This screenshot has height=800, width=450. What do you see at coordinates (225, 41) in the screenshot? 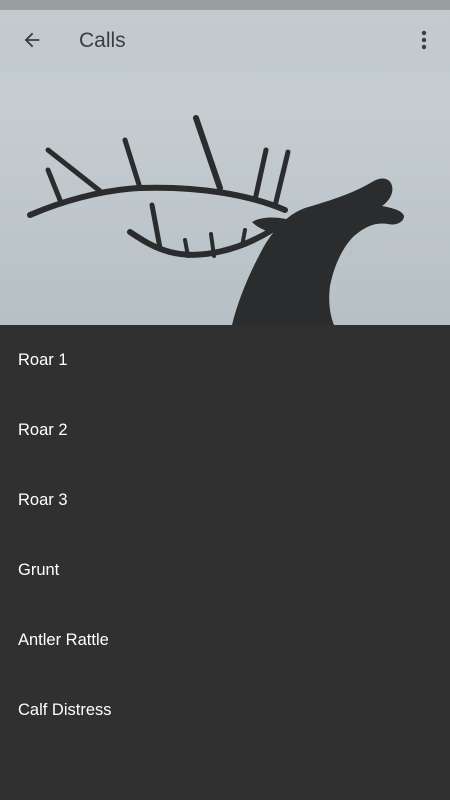
I see `app-bar: Calls` at bounding box center [225, 41].